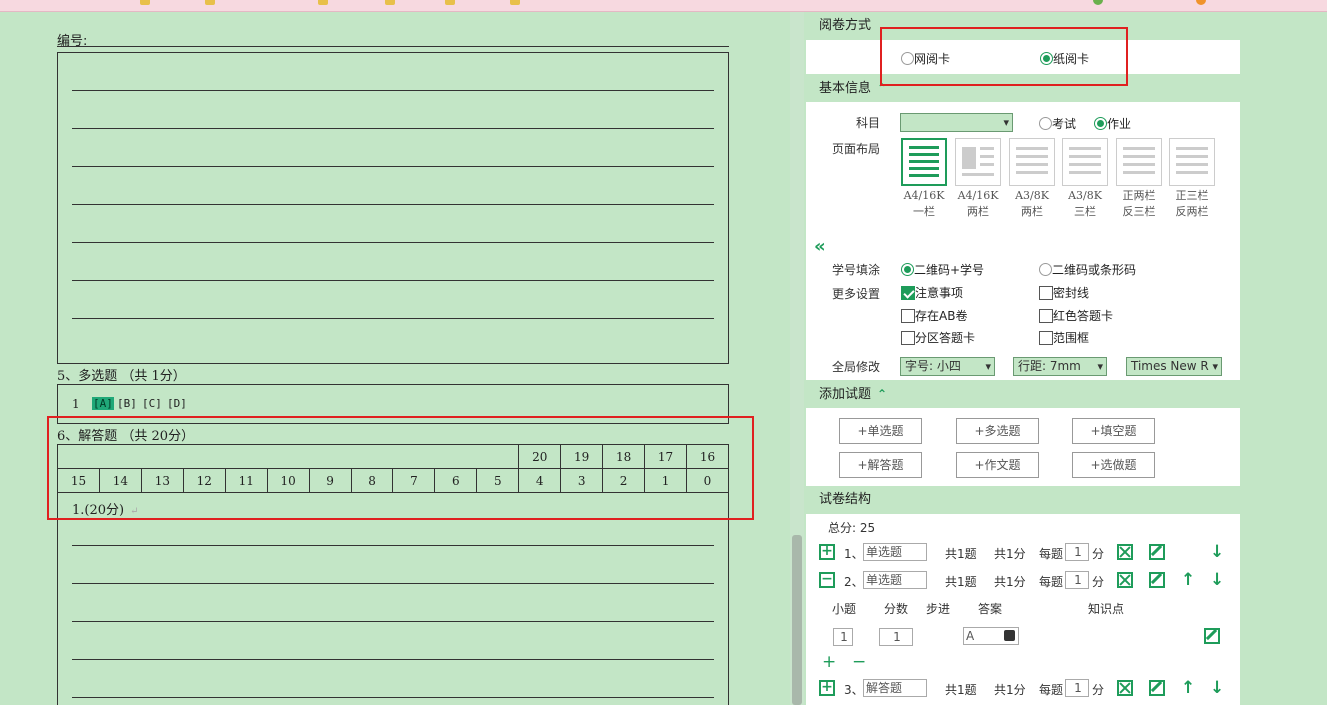 This screenshot has width=1327, height=705. Describe the element at coordinates (103, 403) in the screenshot. I see `mc-option-a: [A]` at that location.